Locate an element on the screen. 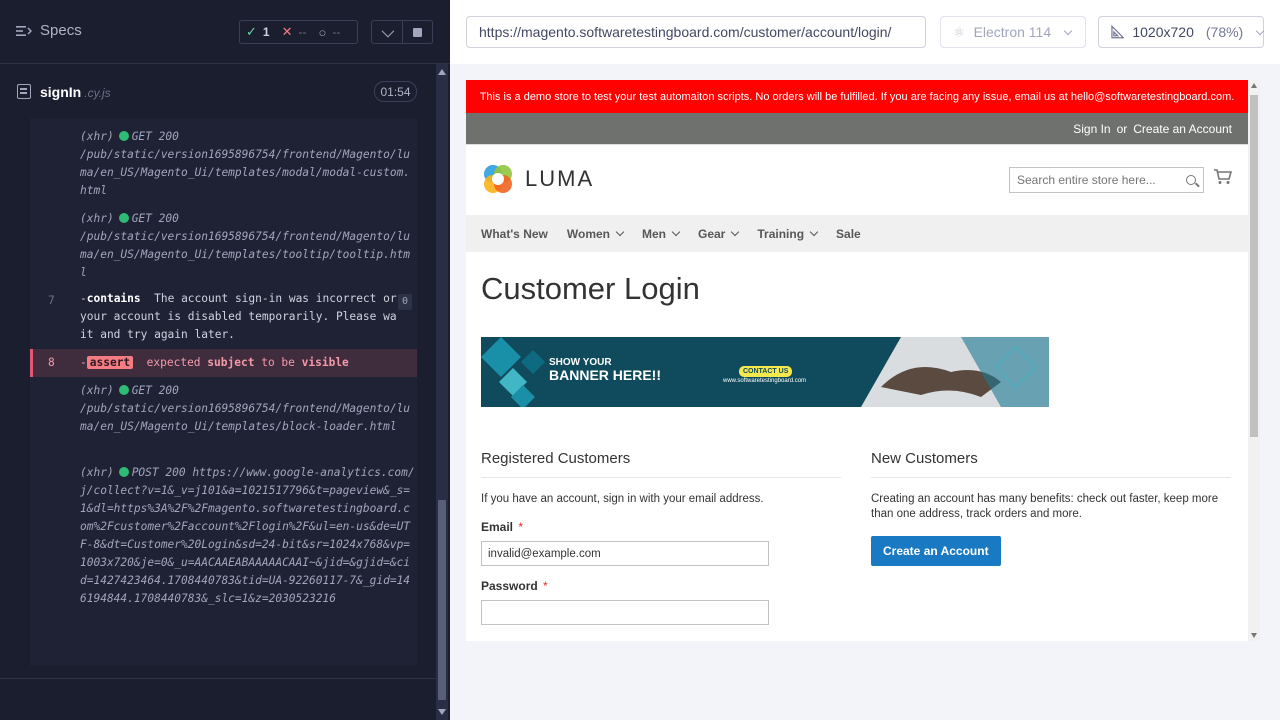  spec-header: signIn .cy.js 01:54 is located at coordinates (216, 91).